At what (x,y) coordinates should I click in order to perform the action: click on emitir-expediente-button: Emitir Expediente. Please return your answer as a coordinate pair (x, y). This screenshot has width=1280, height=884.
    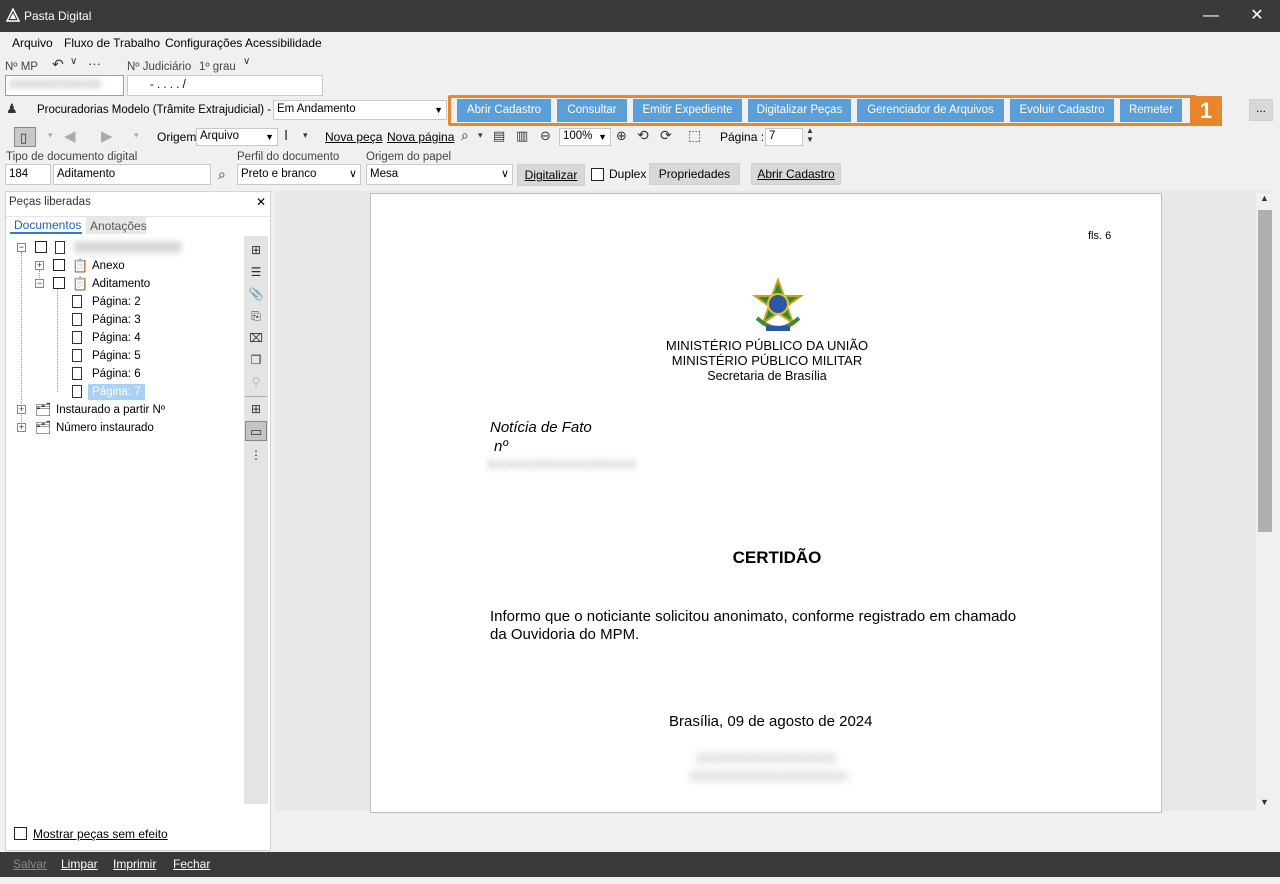
    Looking at the image, I should click on (687, 110).